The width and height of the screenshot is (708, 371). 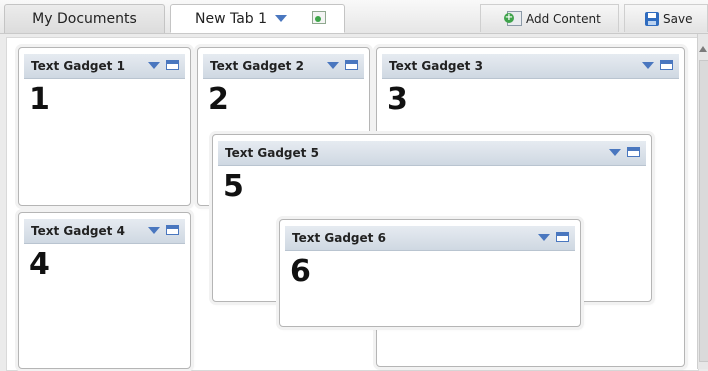 I want to click on scroll-up-icon, so click(x=703, y=49).